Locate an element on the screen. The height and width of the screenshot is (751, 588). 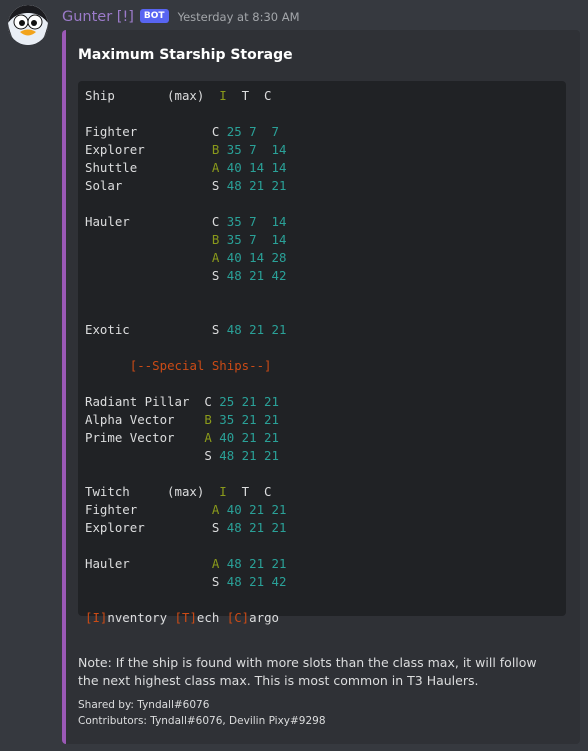
code-segment: ech is located at coordinates (211, 617).